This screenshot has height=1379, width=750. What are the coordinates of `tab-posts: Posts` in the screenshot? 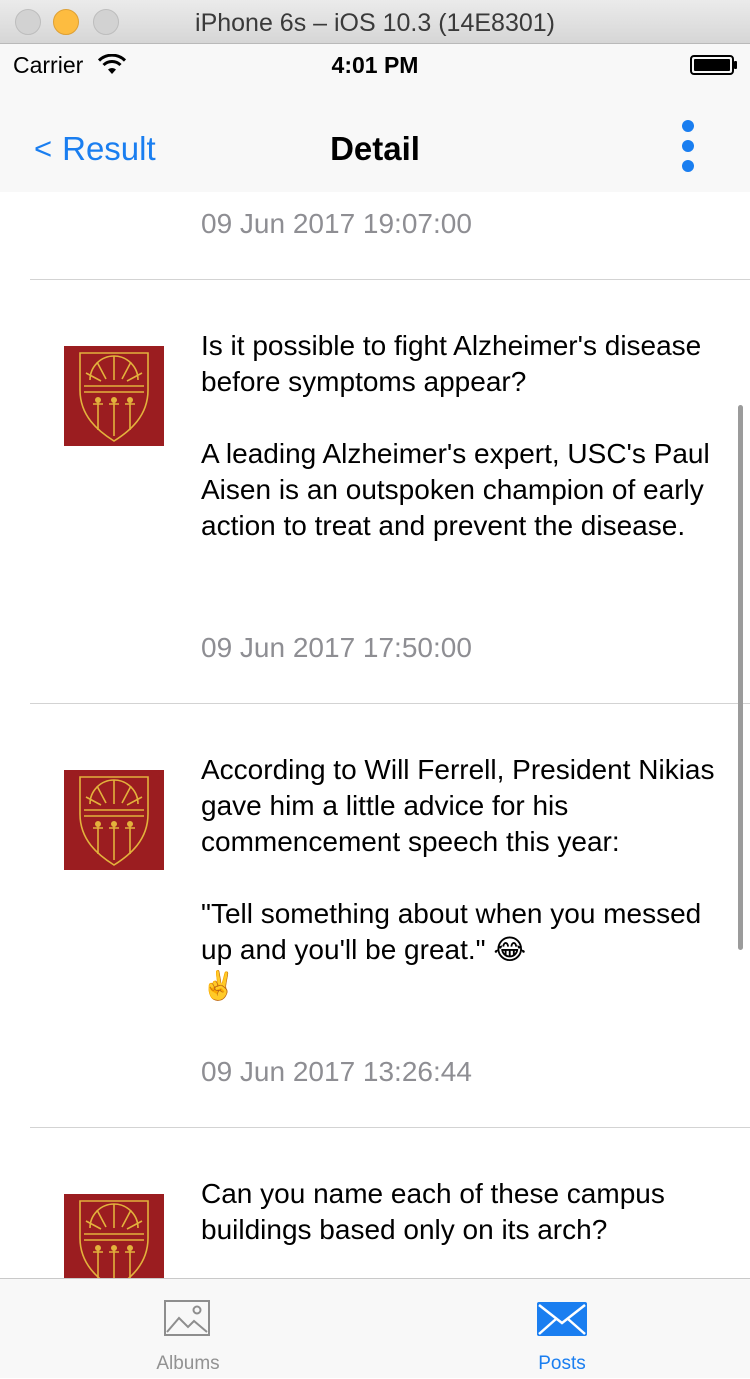 It's located at (562, 1329).